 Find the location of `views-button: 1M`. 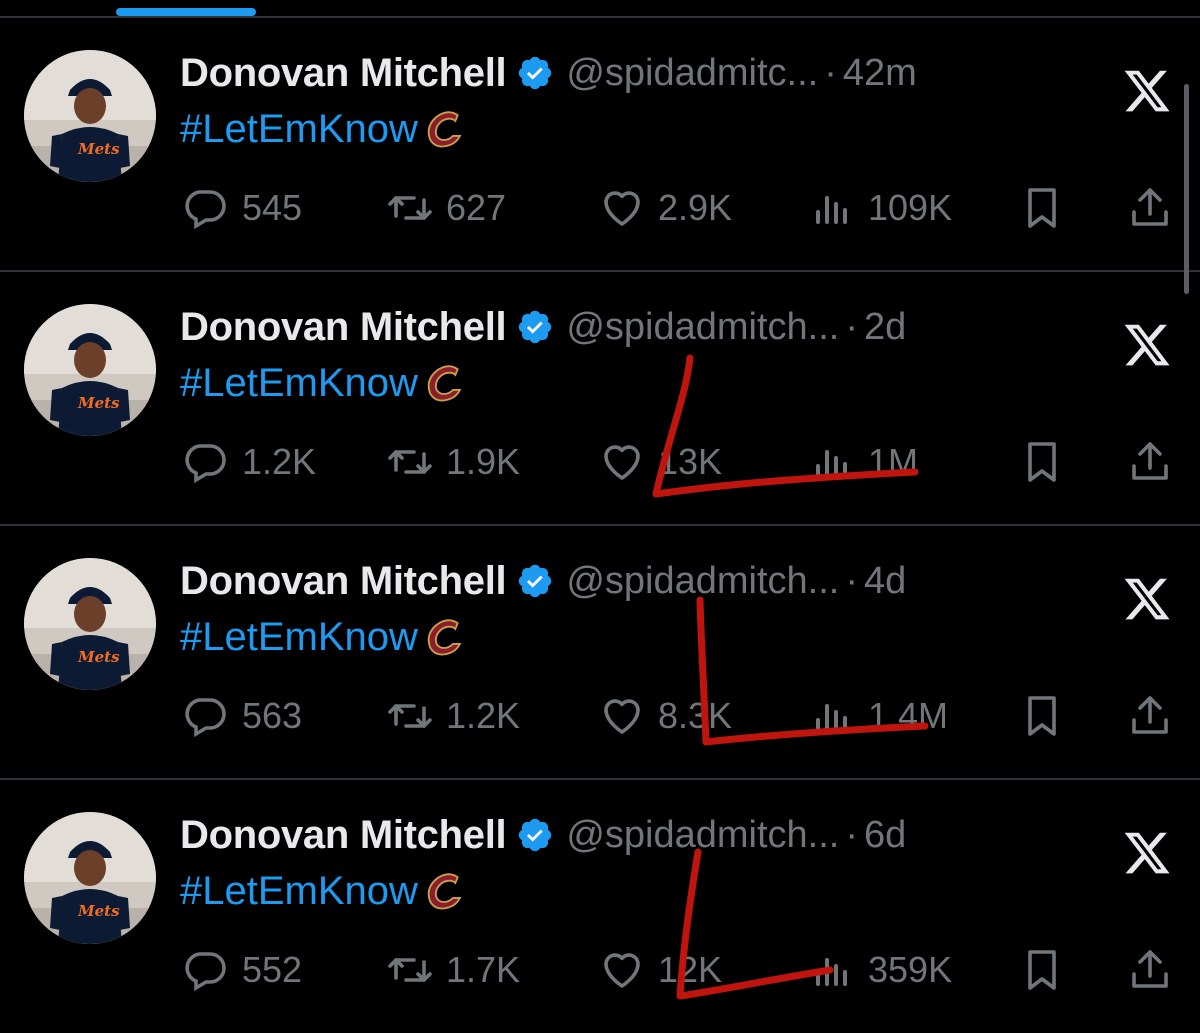

views-button: 1M is located at coordinates (863, 462).